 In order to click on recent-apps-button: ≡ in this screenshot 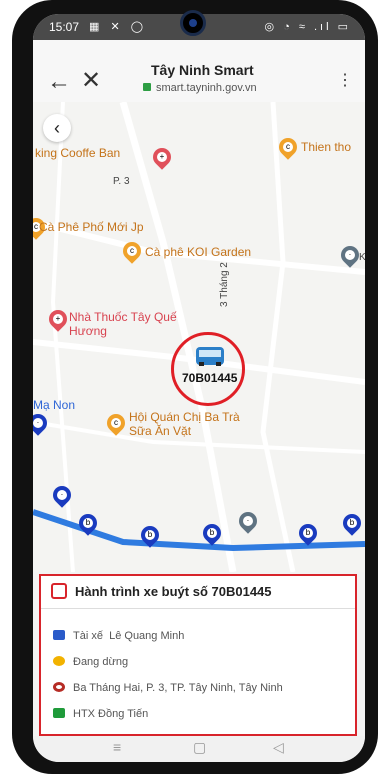, I will do `click(117, 747)`.